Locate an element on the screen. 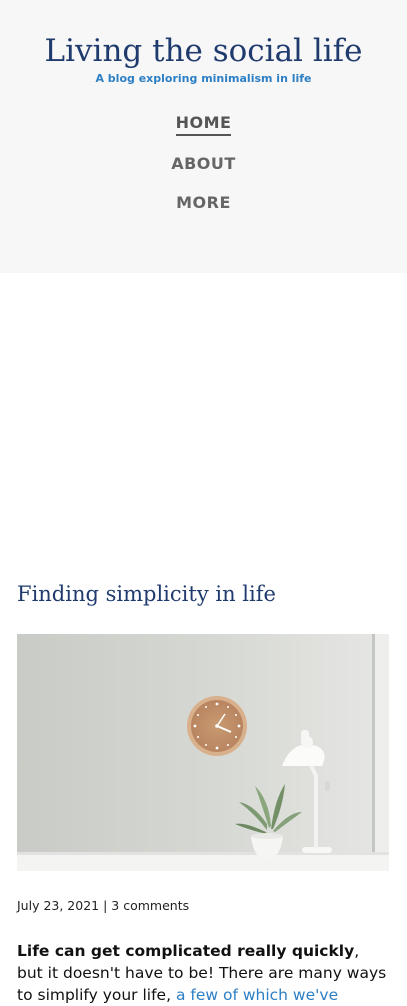  wall-clock-icon is located at coordinates (217, 726).